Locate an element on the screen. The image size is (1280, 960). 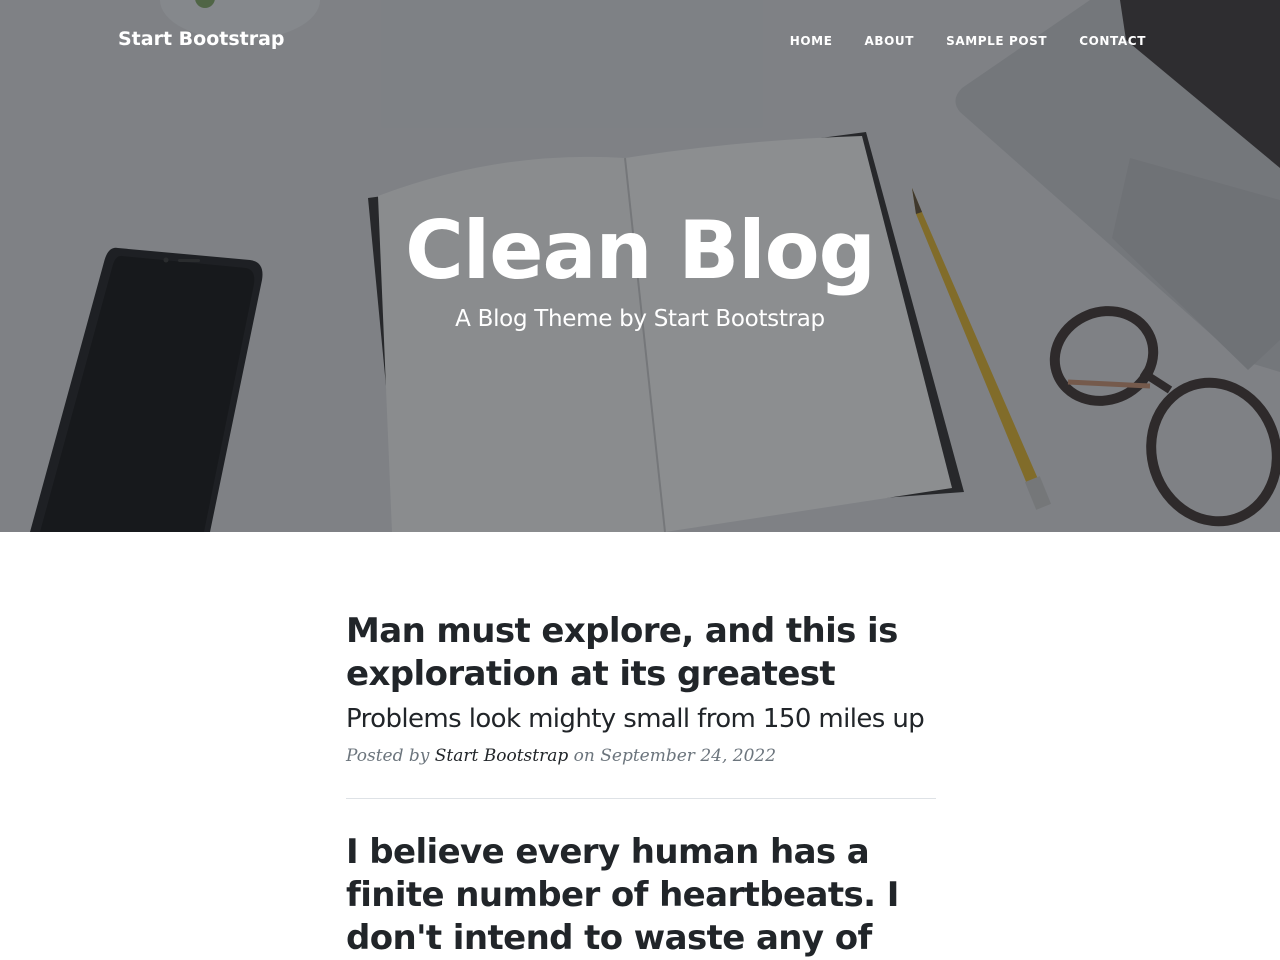
nav-link-sample-post: Sample Post is located at coordinates (996, 41).